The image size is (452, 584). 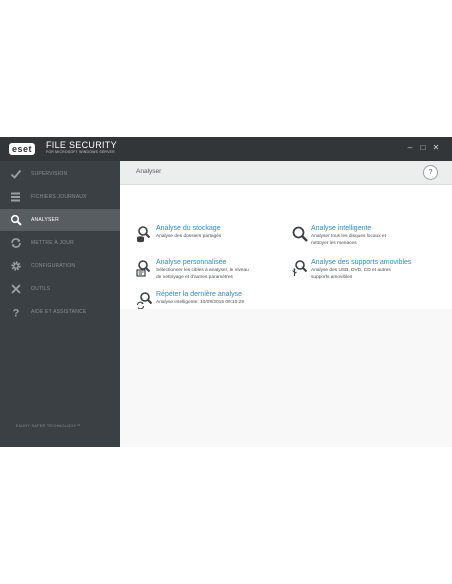 What do you see at coordinates (149, 171) in the screenshot?
I see `page-title: Analyser` at bounding box center [149, 171].